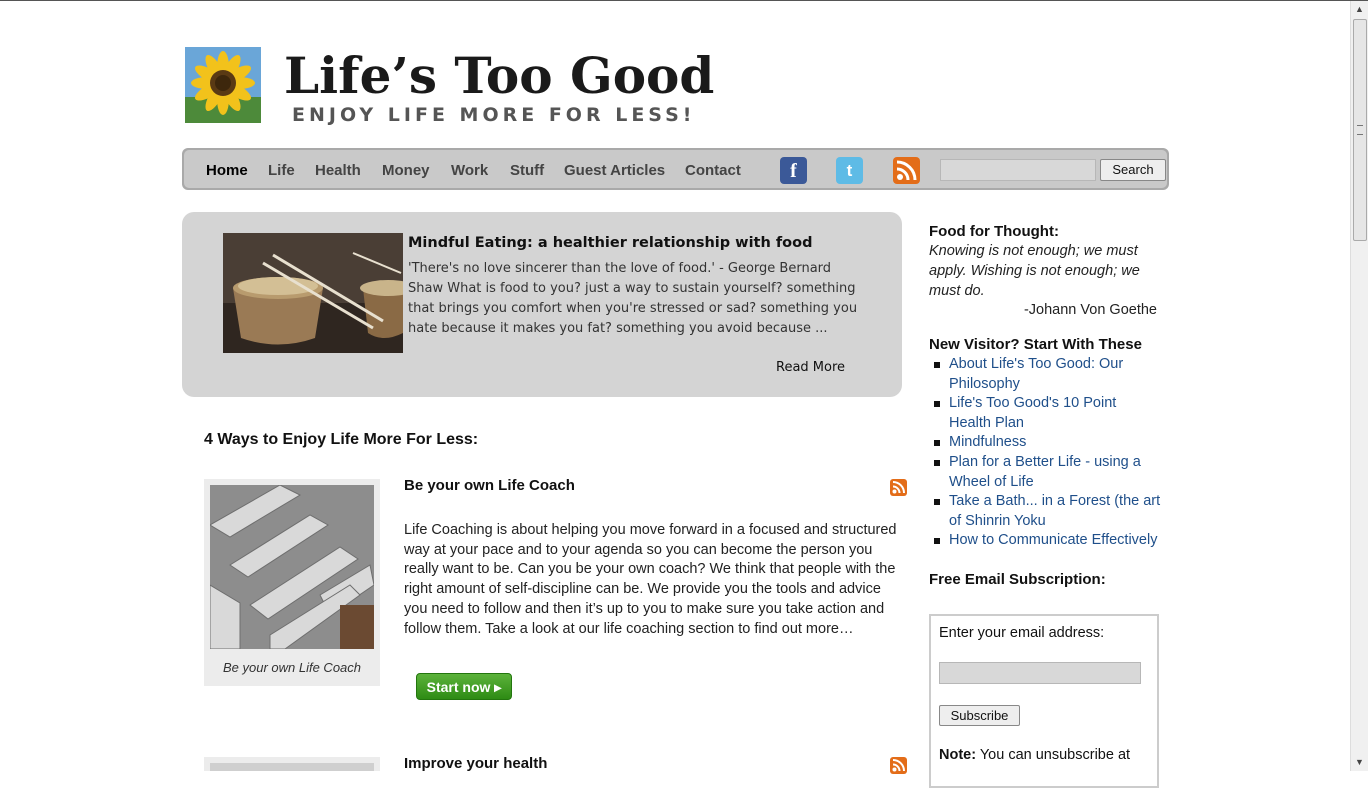  What do you see at coordinates (527, 170) in the screenshot?
I see `nav-stuff: Stuff` at bounding box center [527, 170].